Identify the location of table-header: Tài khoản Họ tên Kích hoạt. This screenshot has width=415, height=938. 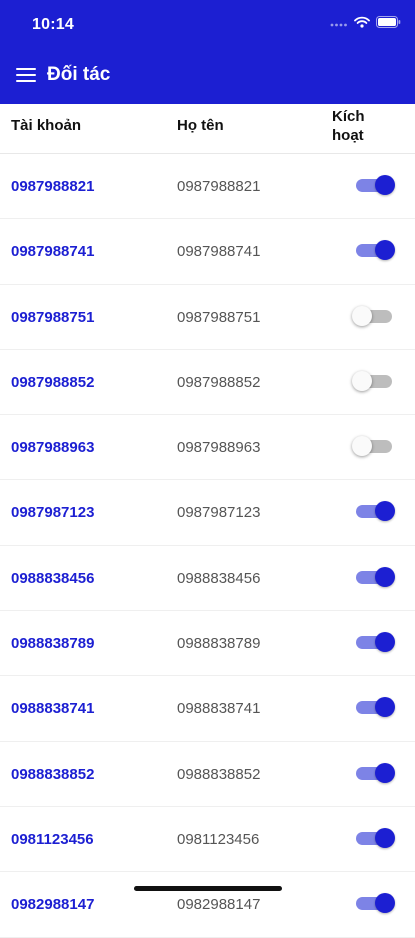
(207, 129).